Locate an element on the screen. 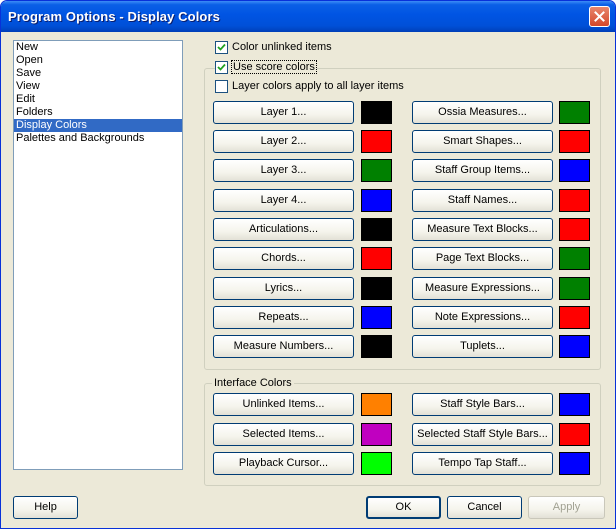 The image size is (616, 529). close-icon is located at coordinates (599, 16).